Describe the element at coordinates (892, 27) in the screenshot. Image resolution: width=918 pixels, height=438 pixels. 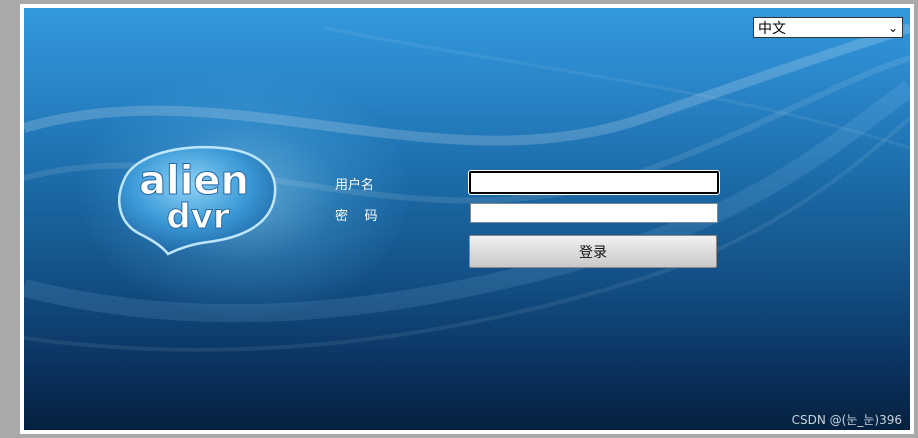
I see `chevron-down-icon: ⌄` at that location.